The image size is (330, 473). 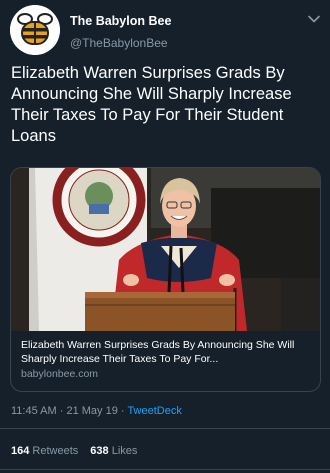 I want to click on tweet-time: 11:45 AM, so click(x=34, y=411).